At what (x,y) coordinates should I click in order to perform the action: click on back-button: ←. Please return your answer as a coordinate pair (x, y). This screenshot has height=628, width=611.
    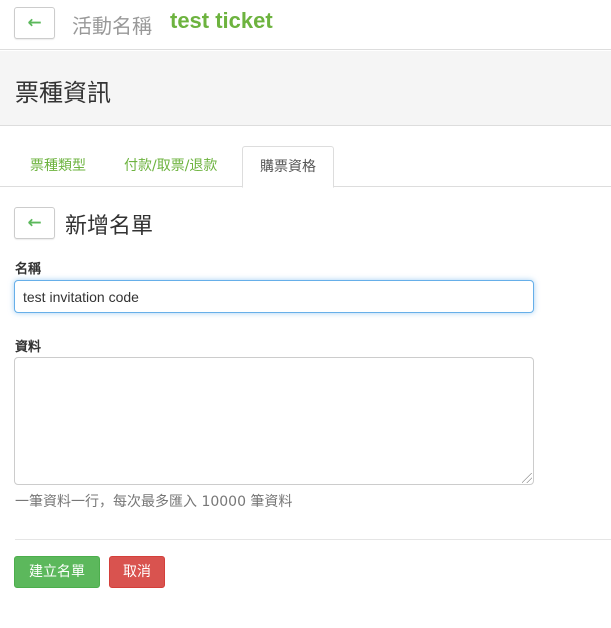
    Looking at the image, I should click on (34, 23).